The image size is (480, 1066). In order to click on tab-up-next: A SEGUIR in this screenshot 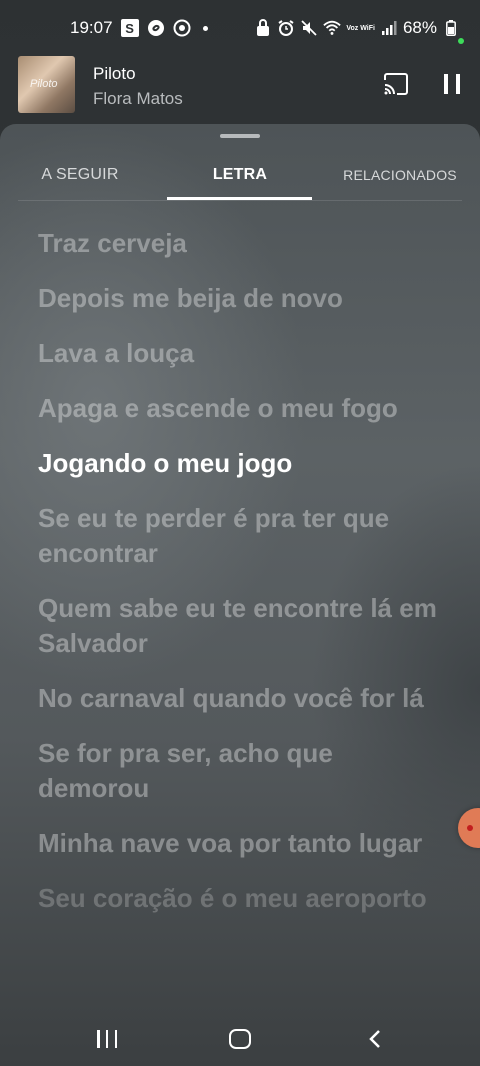, I will do `click(80, 175)`.